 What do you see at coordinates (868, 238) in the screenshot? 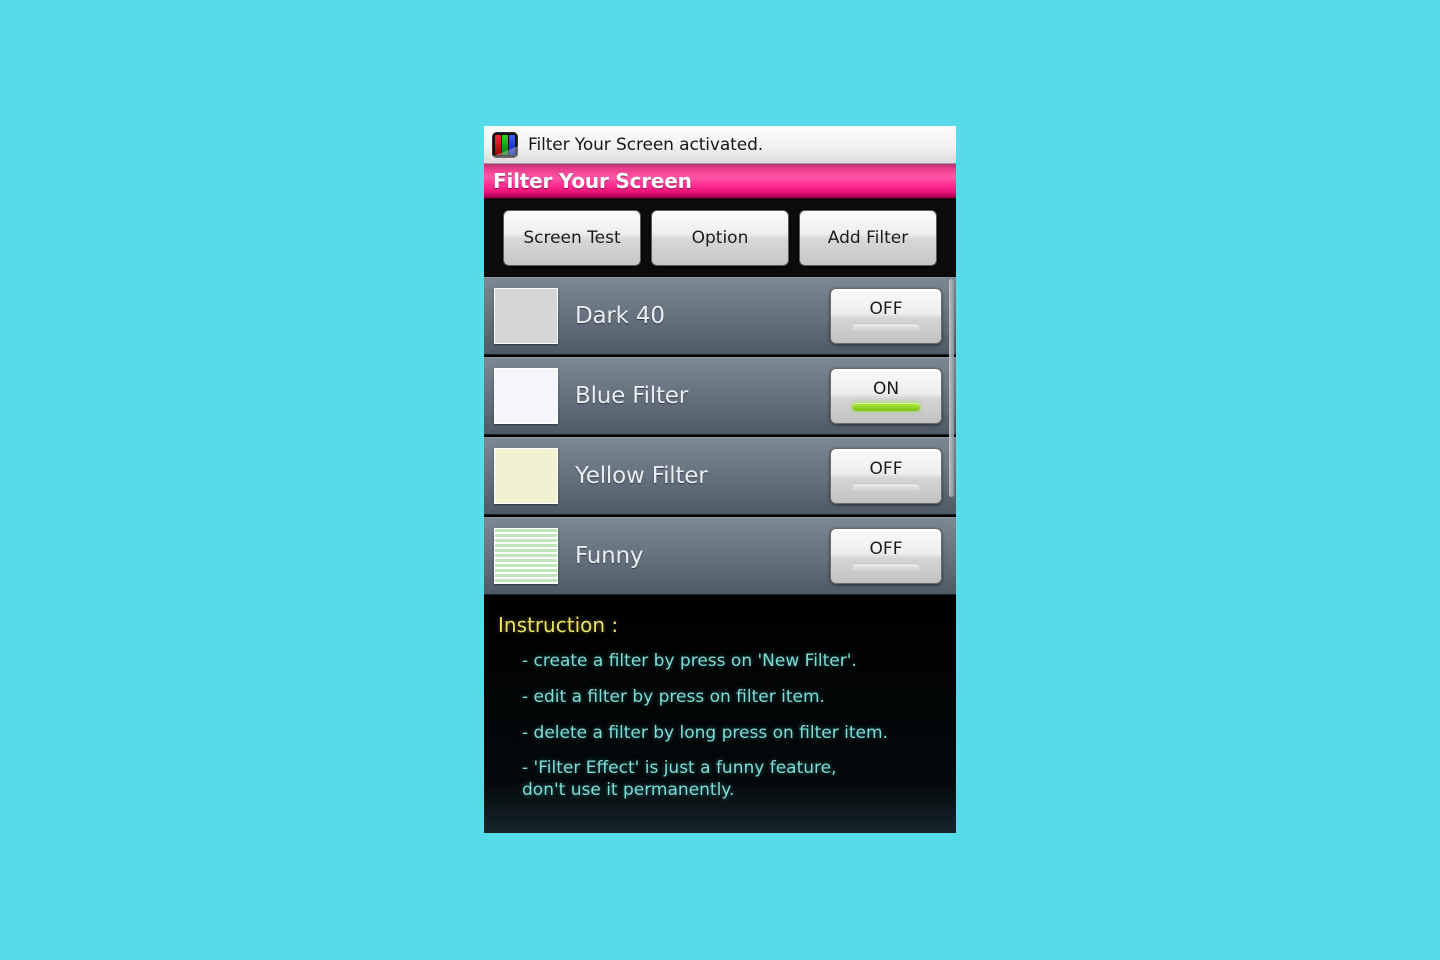
I see `add-filter-button: Add Filter` at bounding box center [868, 238].